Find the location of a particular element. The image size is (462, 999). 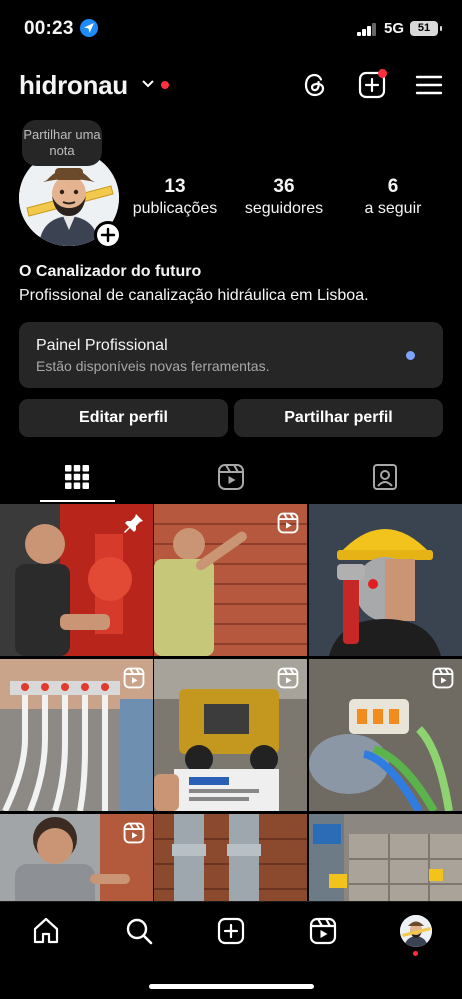

bottom-navigation is located at coordinates (231, 950).